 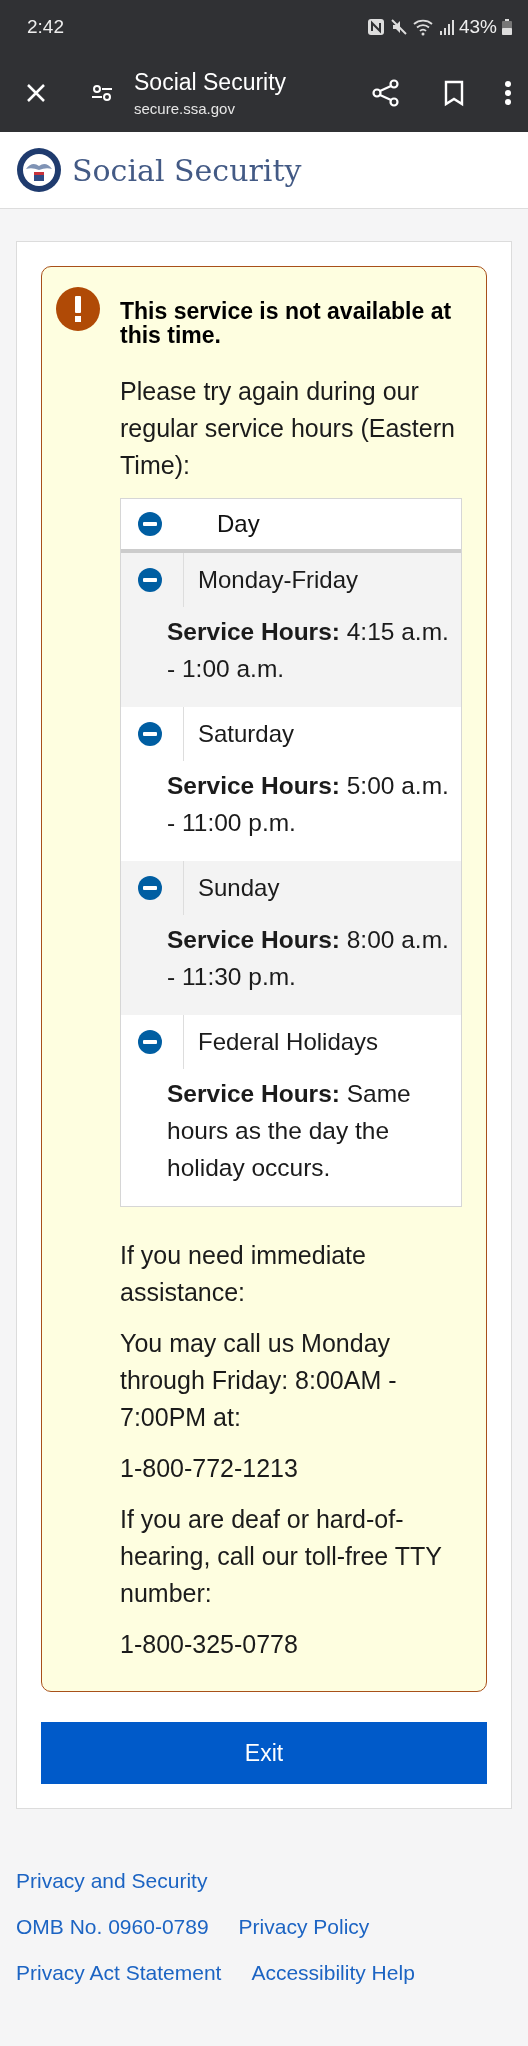 What do you see at coordinates (281, 1042) in the screenshot?
I see `day-cell: Federal Holidays` at bounding box center [281, 1042].